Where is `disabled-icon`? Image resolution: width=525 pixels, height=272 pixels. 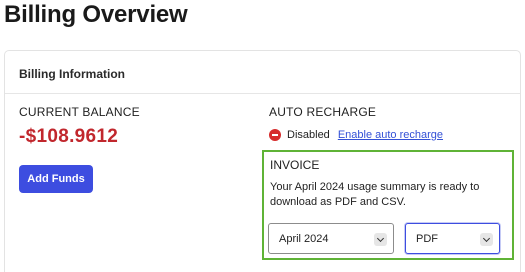
disabled-icon is located at coordinates (275, 135).